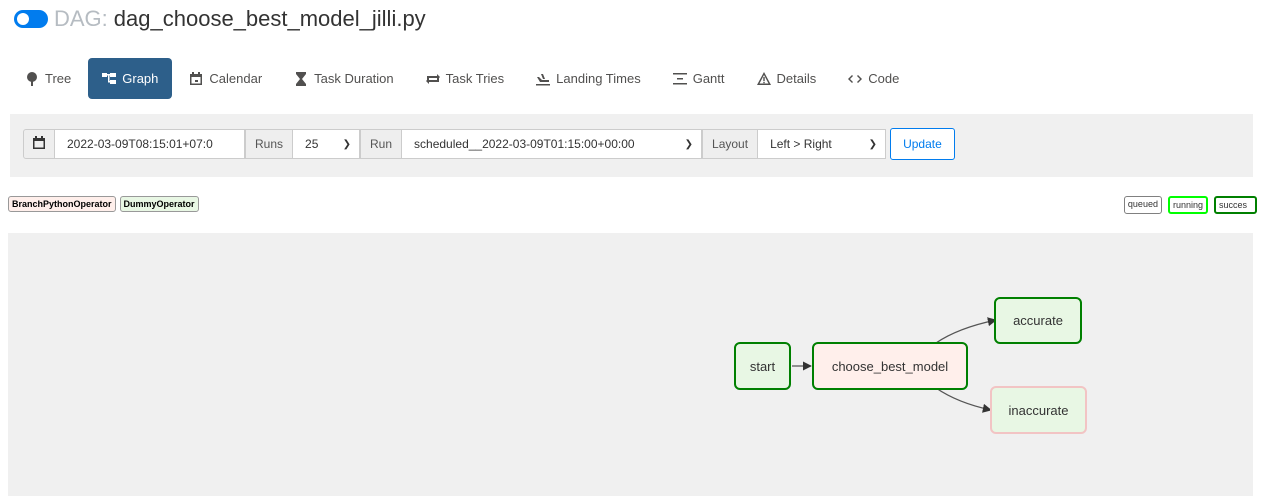  What do you see at coordinates (801, 144) in the screenshot?
I see `layout-select-value: Left > Right` at bounding box center [801, 144].